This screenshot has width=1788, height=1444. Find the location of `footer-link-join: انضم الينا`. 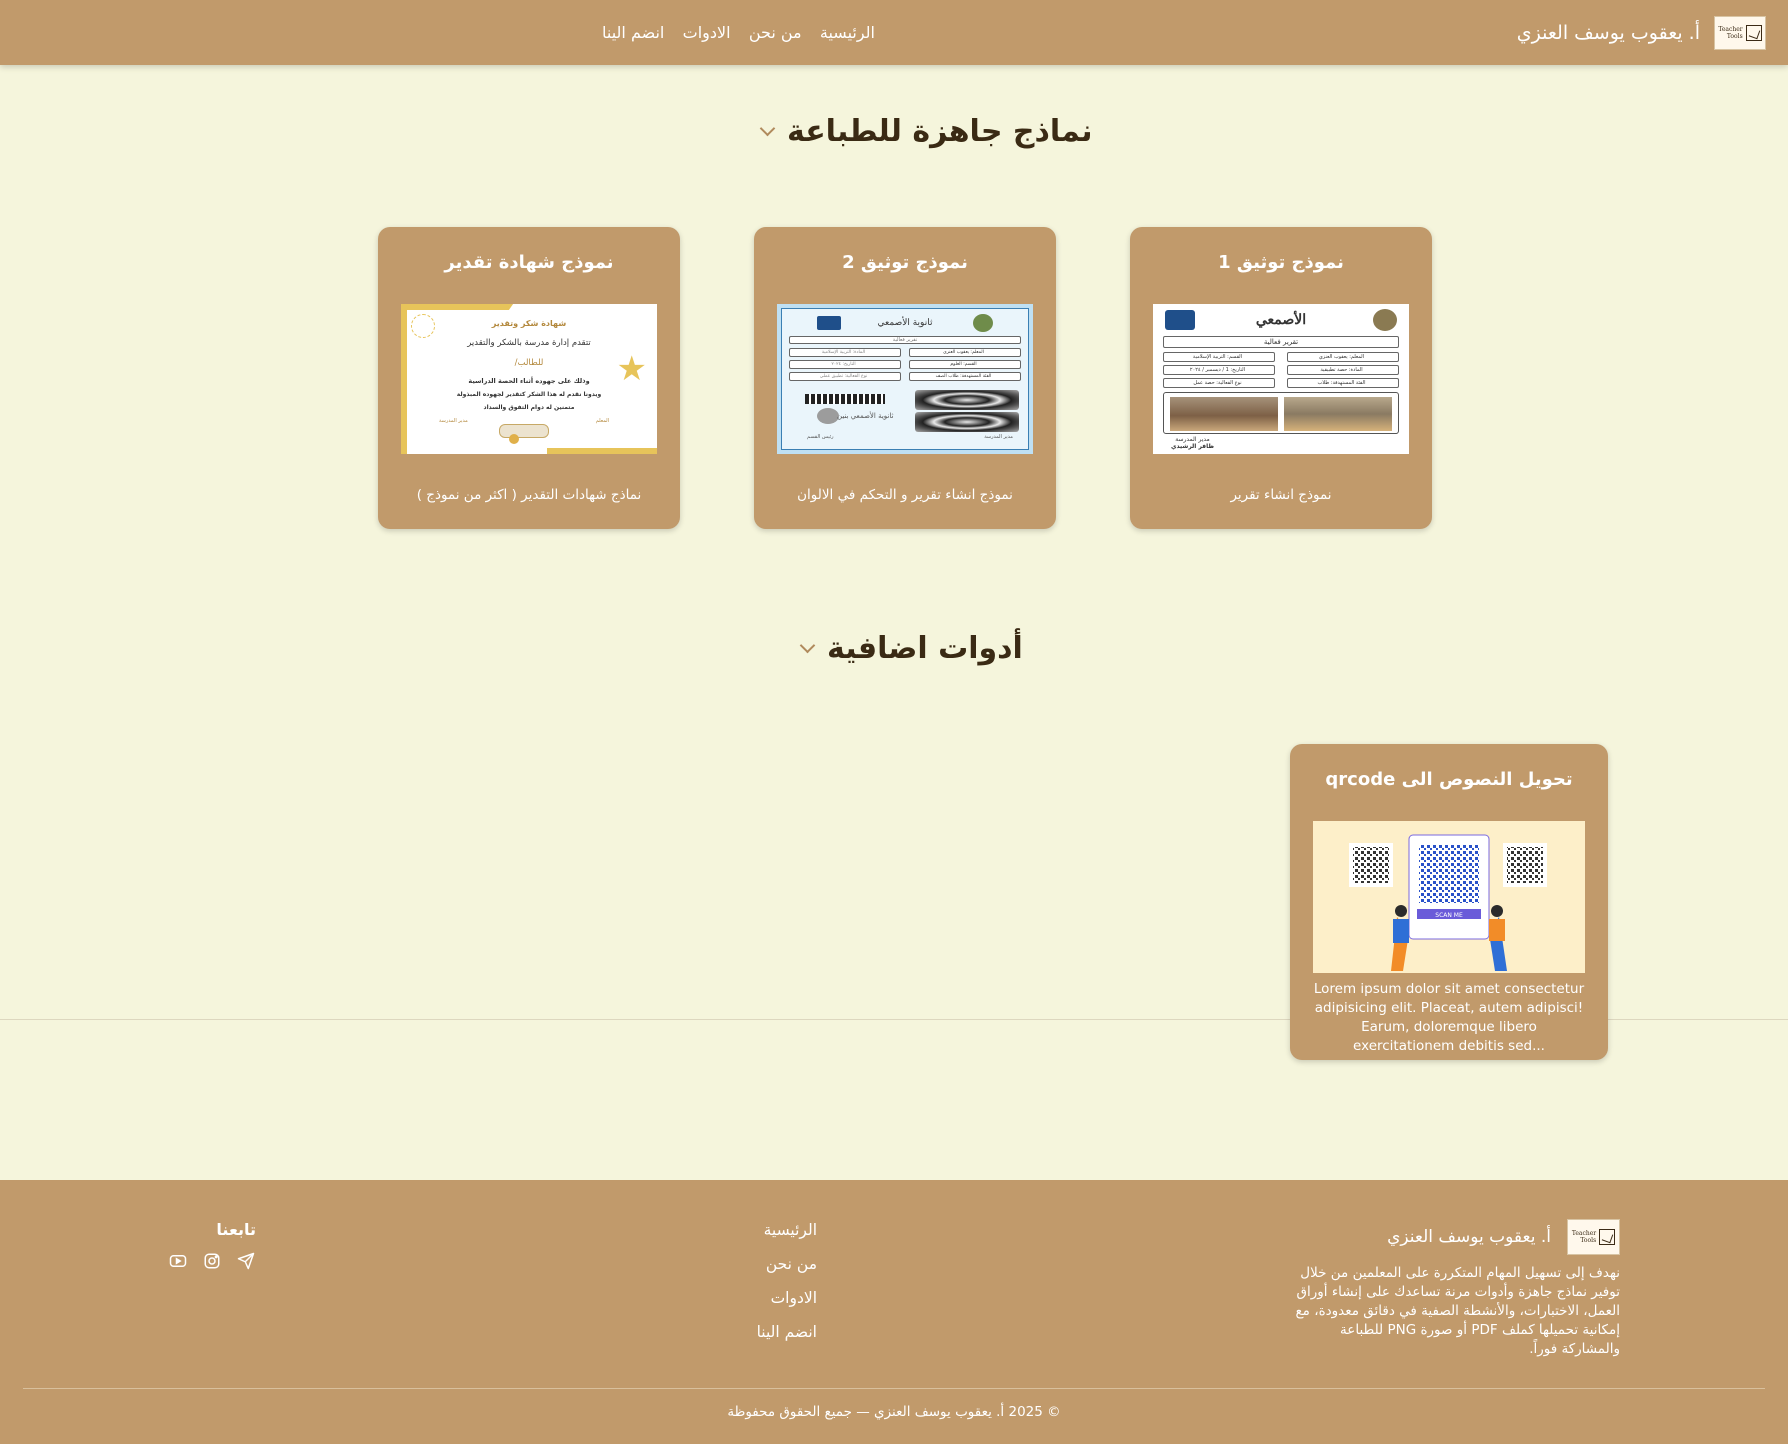

footer-link-join: انضم الينا is located at coordinates (787, 1339).